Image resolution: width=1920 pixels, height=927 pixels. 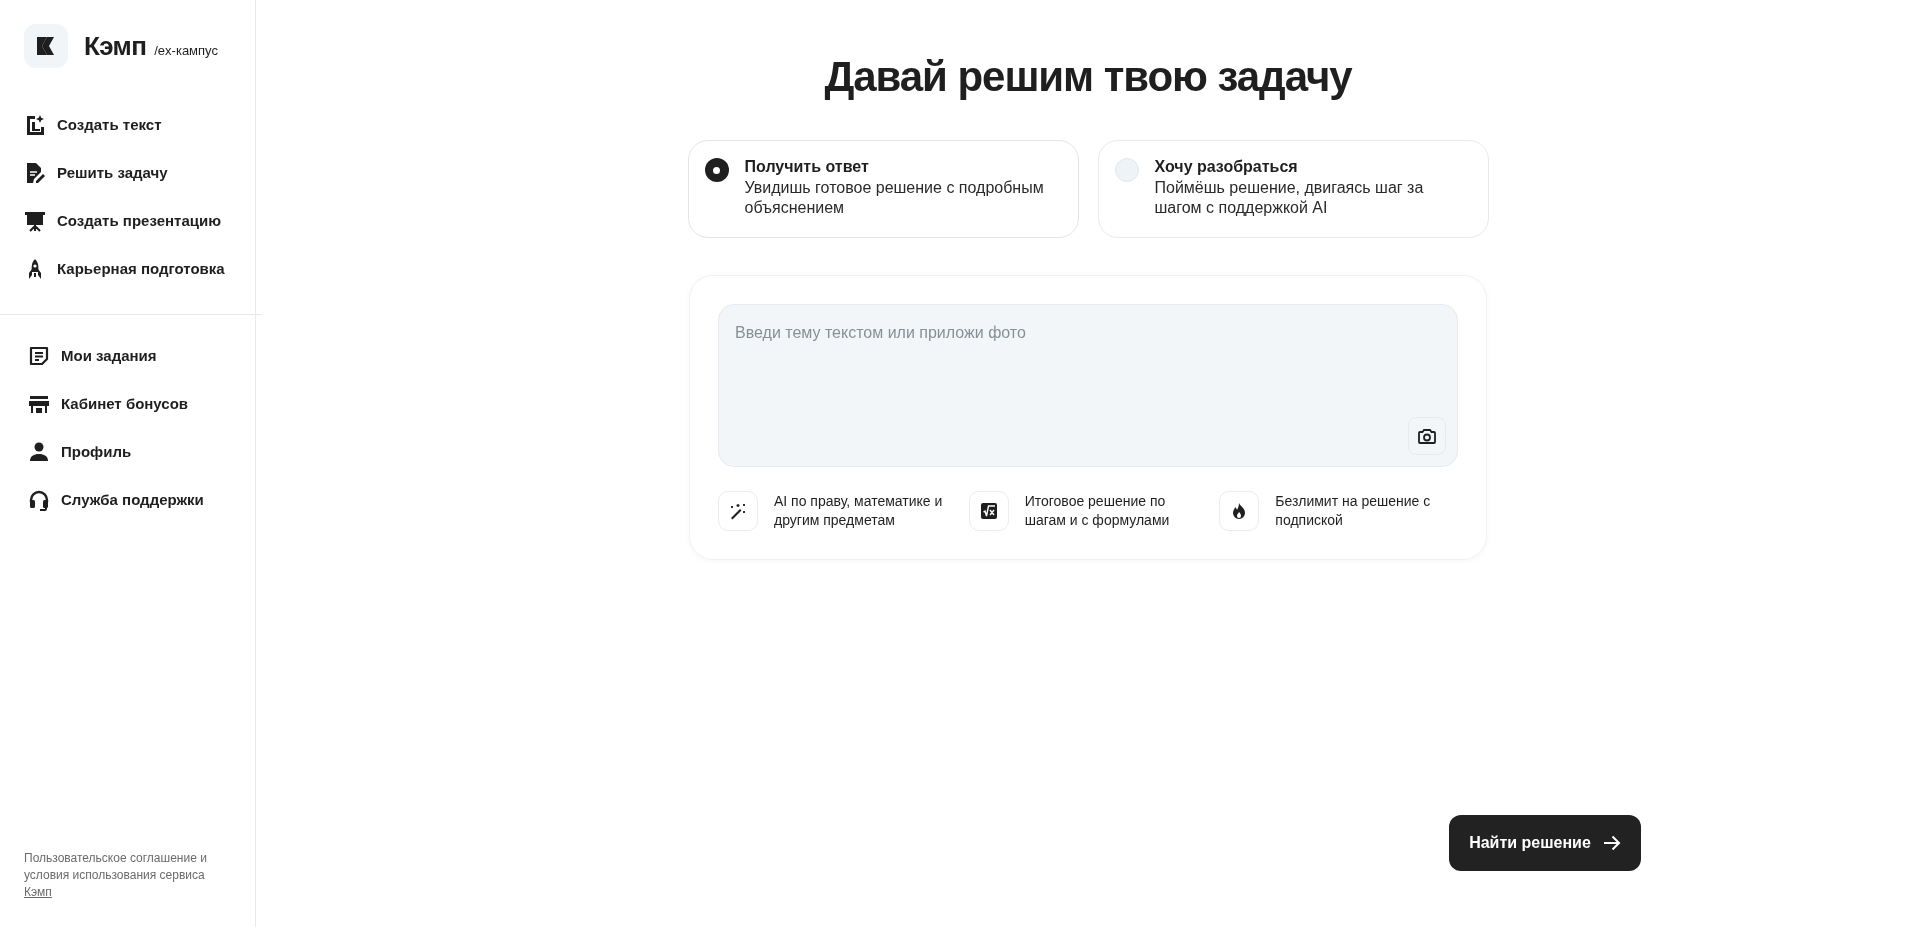 What do you see at coordinates (80, 452) in the screenshot?
I see `sidebar-item: Профиль` at bounding box center [80, 452].